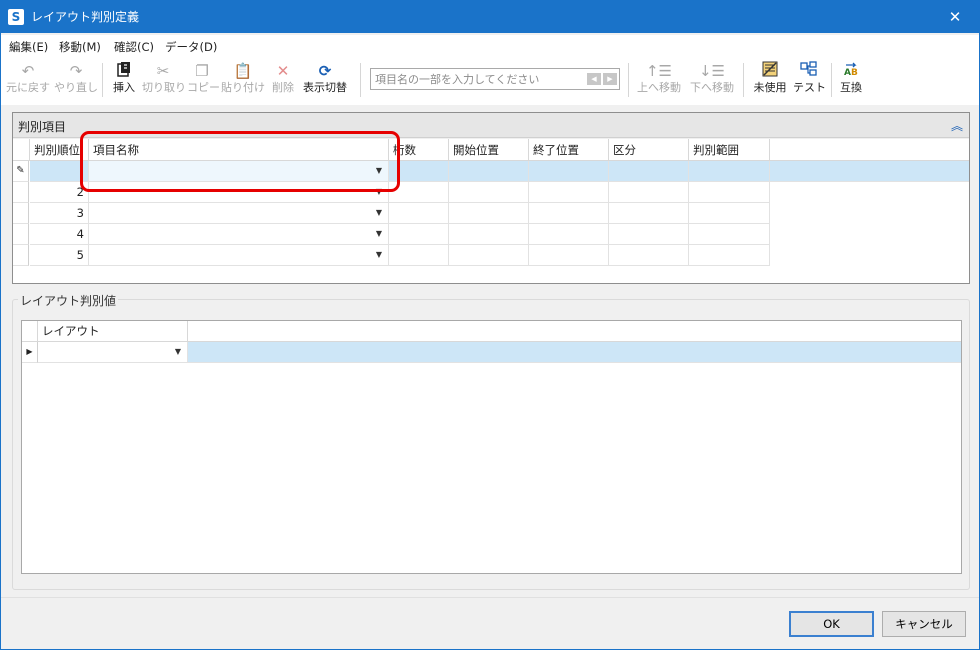 The height and width of the screenshot is (650, 980). What do you see at coordinates (124, 71) in the screenshot?
I see `insert-icon` at bounding box center [124, 71].